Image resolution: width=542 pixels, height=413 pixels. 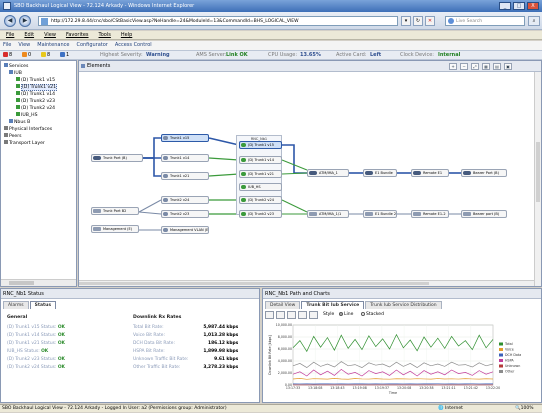 What do you see at coordinates (430, 214) in the screenshot?
I see `node-remote-e1-2: Remote E1-2` at bounding box center [430, 214].